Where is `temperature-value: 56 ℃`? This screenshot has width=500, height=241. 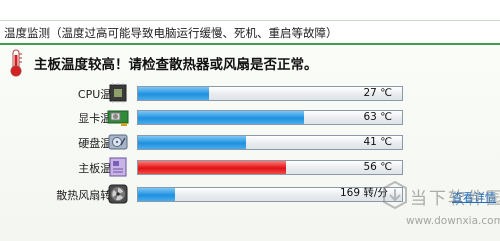 temperature-value: 56 ℃ is located at coordinates (378, 167).